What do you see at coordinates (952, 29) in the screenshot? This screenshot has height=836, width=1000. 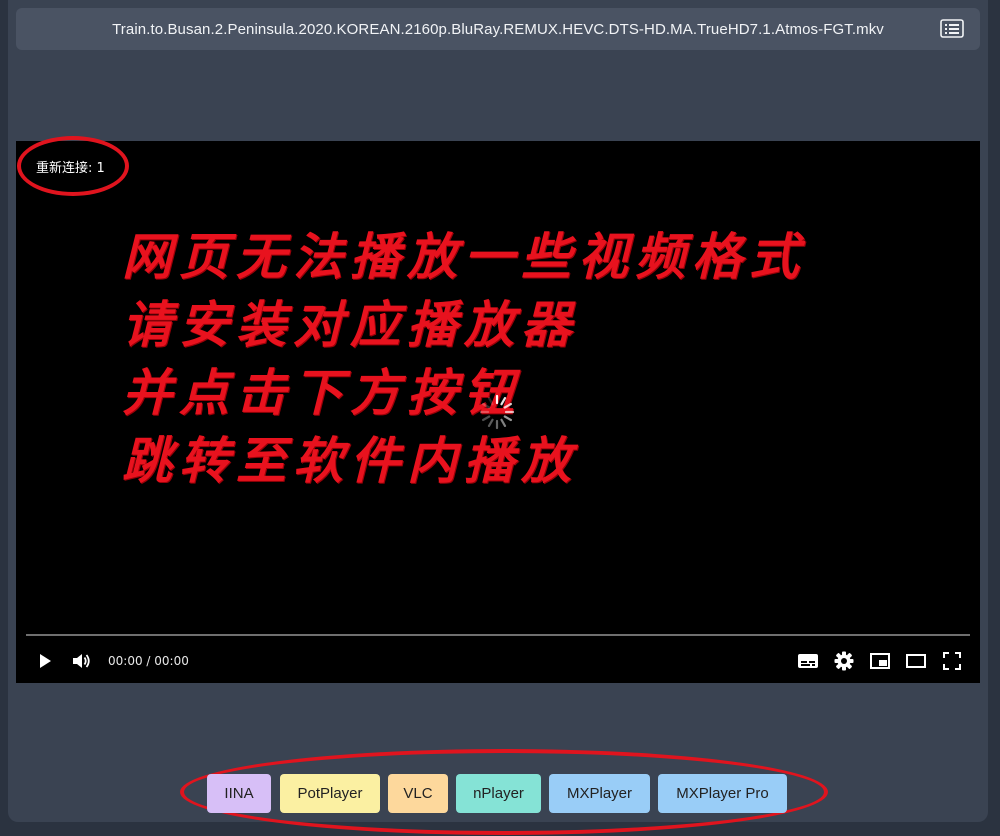 I see `list-icon` at bounding box center [952, 29].